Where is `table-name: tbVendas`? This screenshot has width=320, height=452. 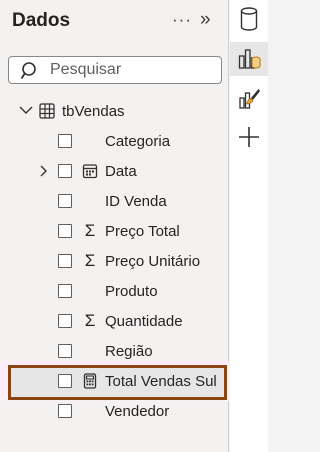
table-name: tbVendas is located at coordinates (93, 111).